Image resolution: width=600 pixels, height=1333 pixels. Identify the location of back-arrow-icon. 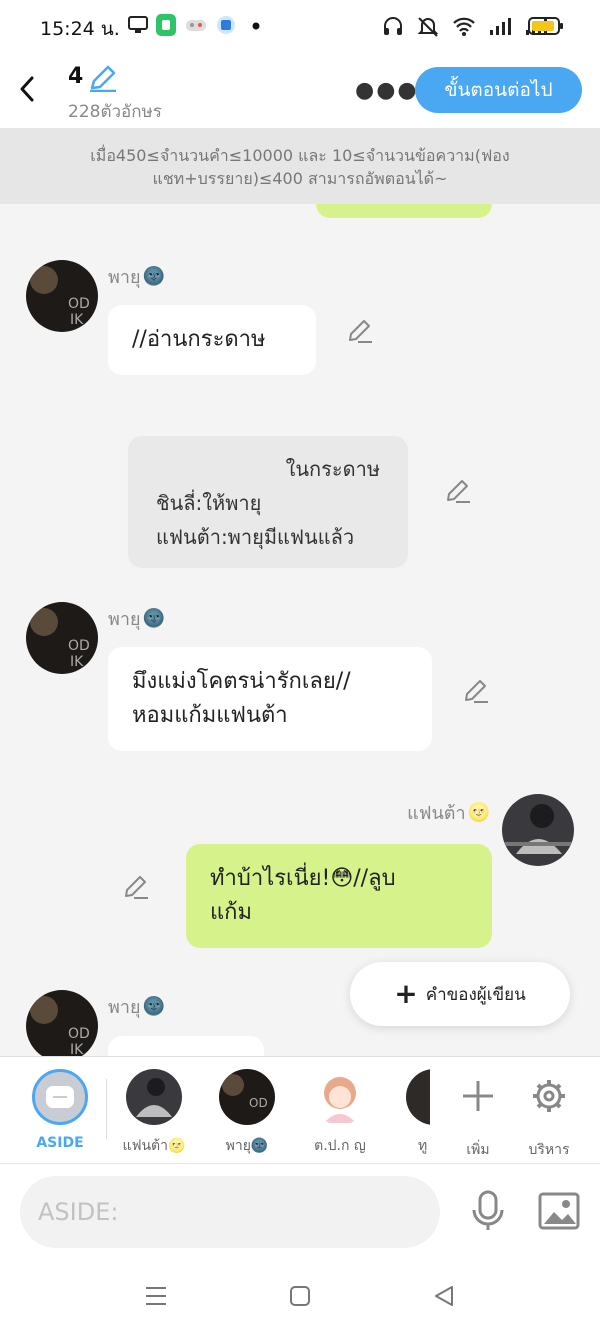
(28, 89).